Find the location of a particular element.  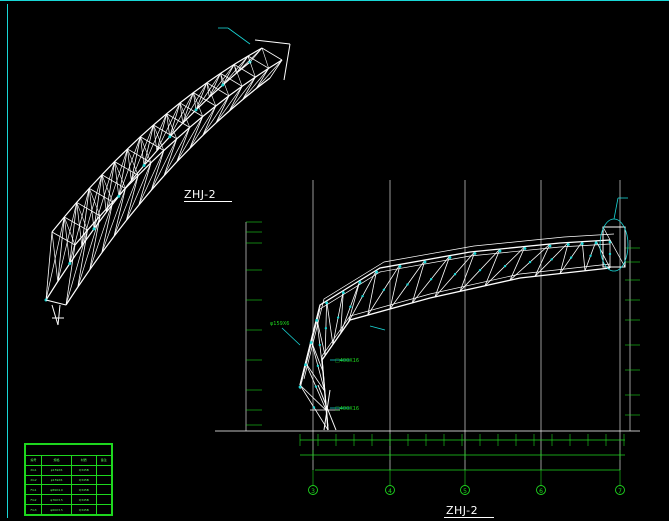

legend-row: XG1 φ159X6 Q345B is located at coordinates (68, 470).